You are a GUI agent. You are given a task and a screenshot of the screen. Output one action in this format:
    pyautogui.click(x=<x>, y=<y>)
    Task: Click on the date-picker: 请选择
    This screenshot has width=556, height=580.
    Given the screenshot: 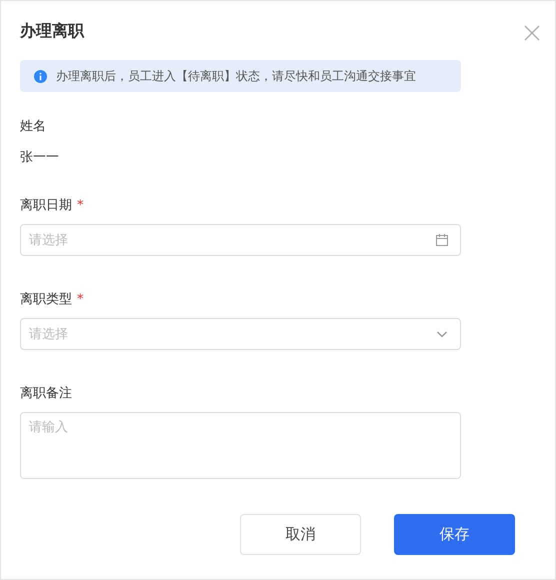 What is the action you would take?
    pyautogui.click(x=240, y=240)
    